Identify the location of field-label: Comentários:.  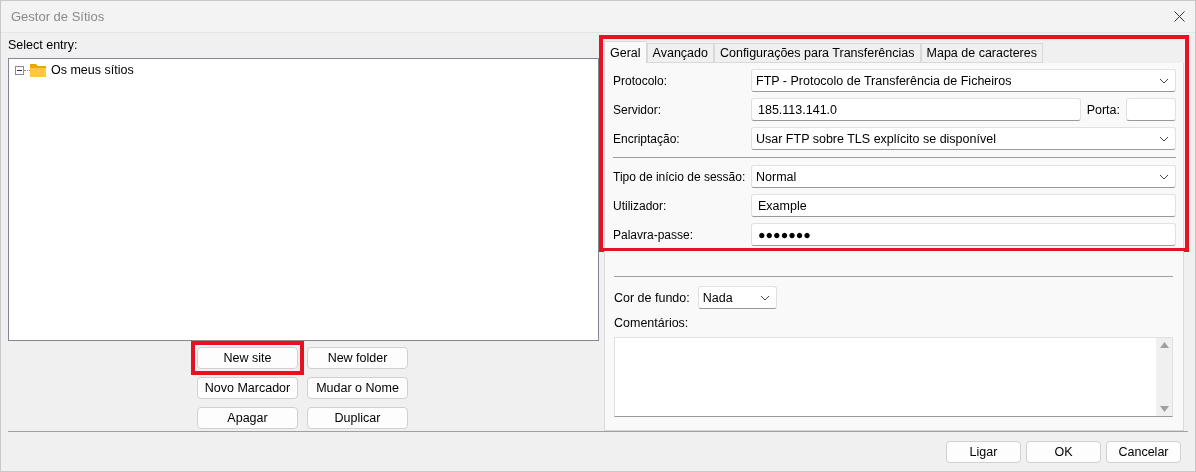
(652, 323).